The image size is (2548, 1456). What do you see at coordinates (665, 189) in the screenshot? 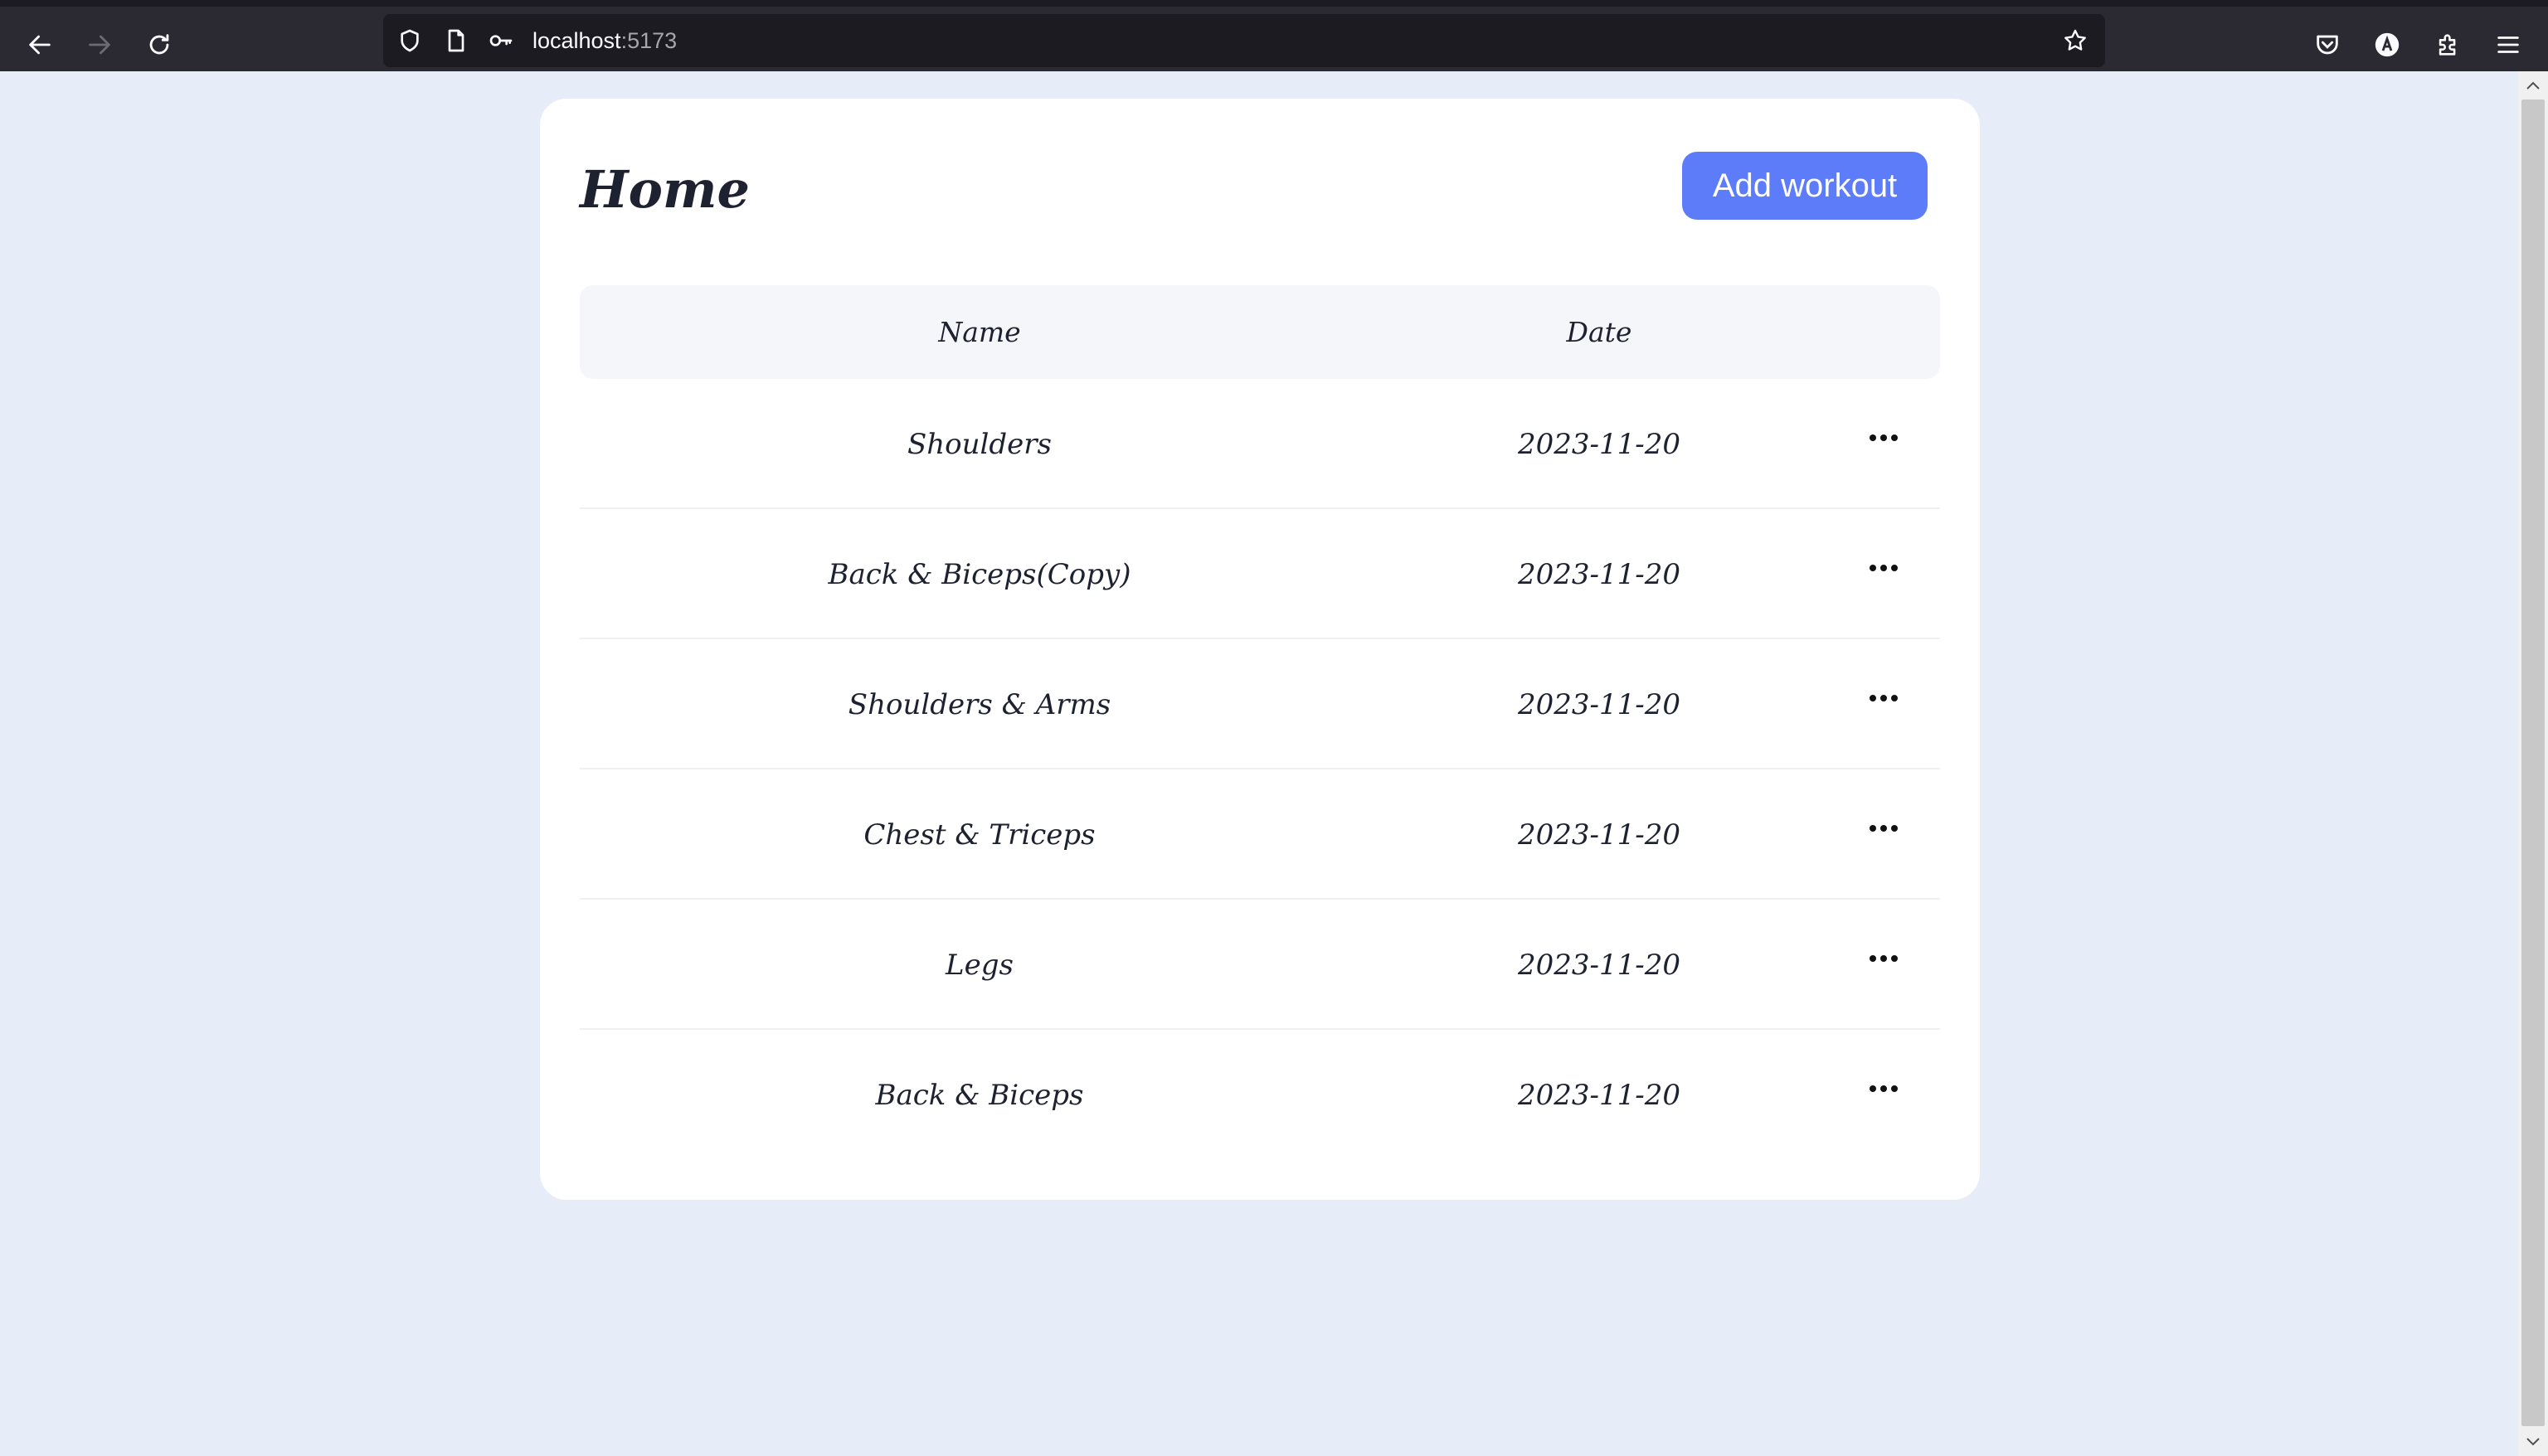
I see `page-title: Home` at bounding box center [665, 189].